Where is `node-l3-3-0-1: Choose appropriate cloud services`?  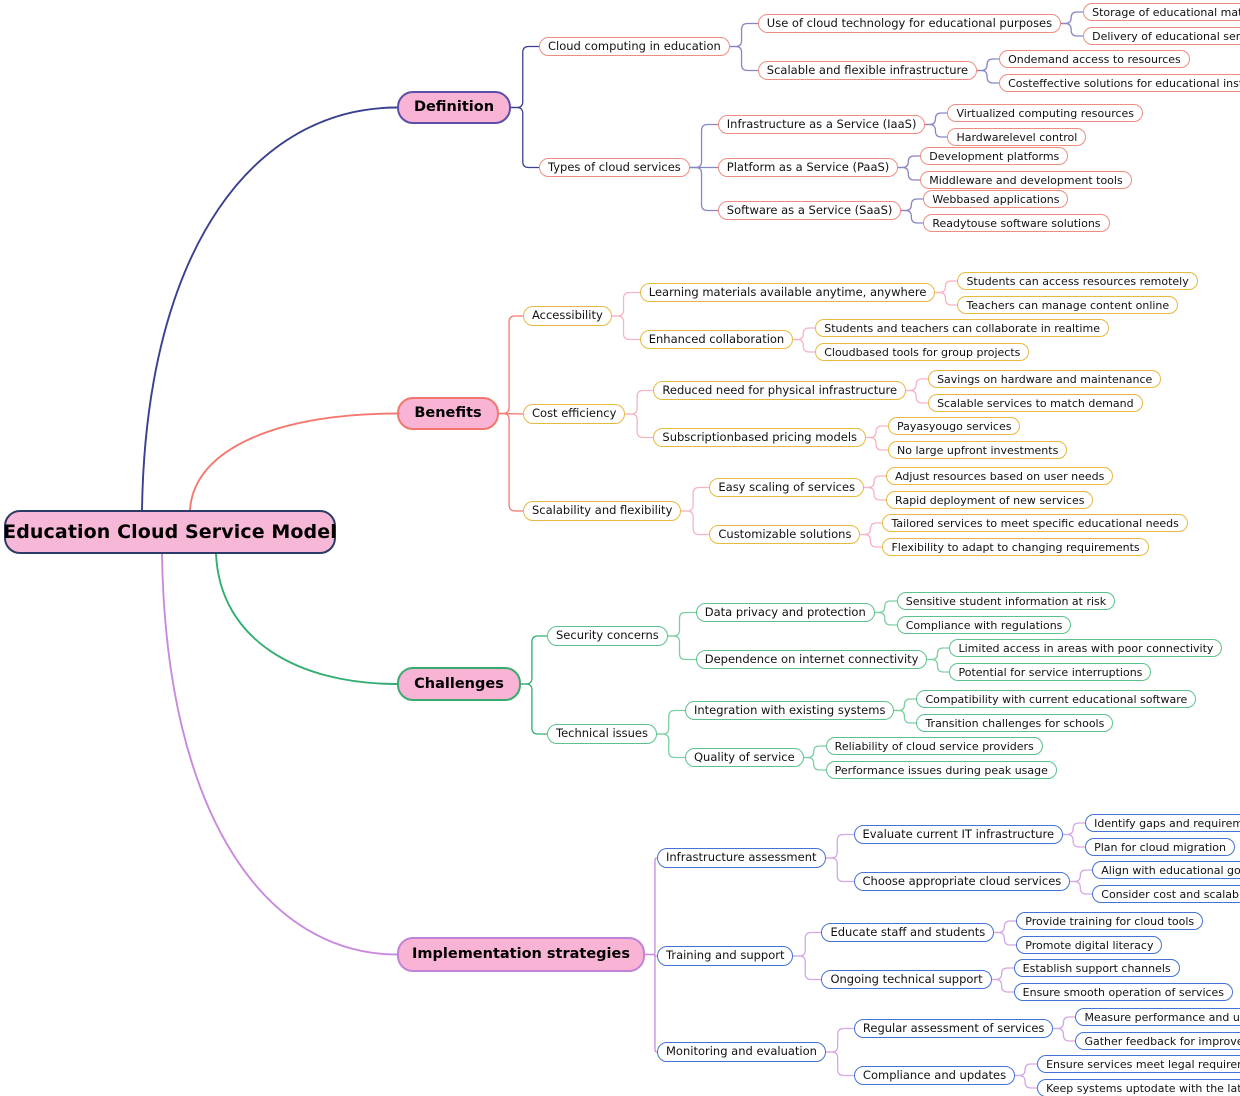 node-l3-3-0-1: Choose appropriate cloud services is located at coordinates (962, 881).